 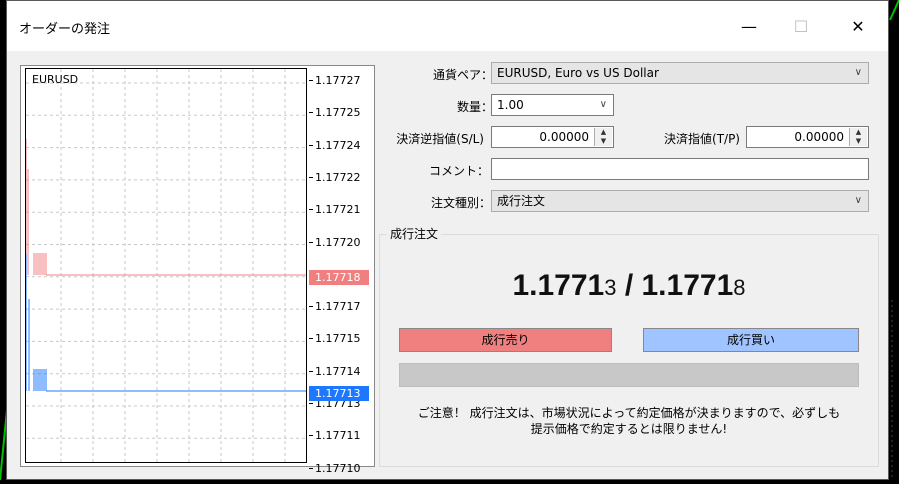 I want to click on close-button: ✕, so click(x=858, y=26).